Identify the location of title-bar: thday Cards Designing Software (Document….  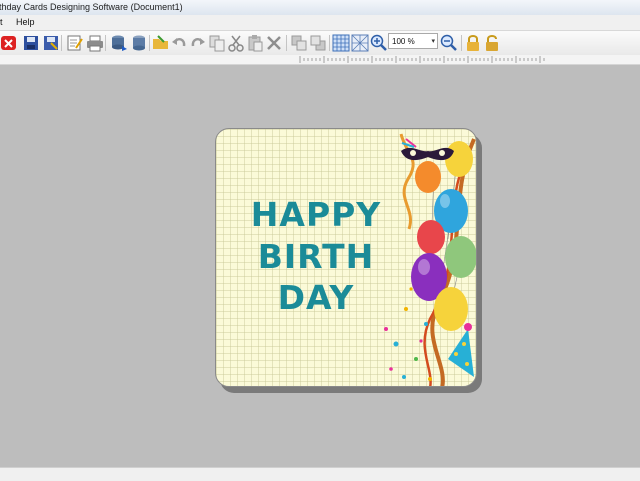
(320, 8).